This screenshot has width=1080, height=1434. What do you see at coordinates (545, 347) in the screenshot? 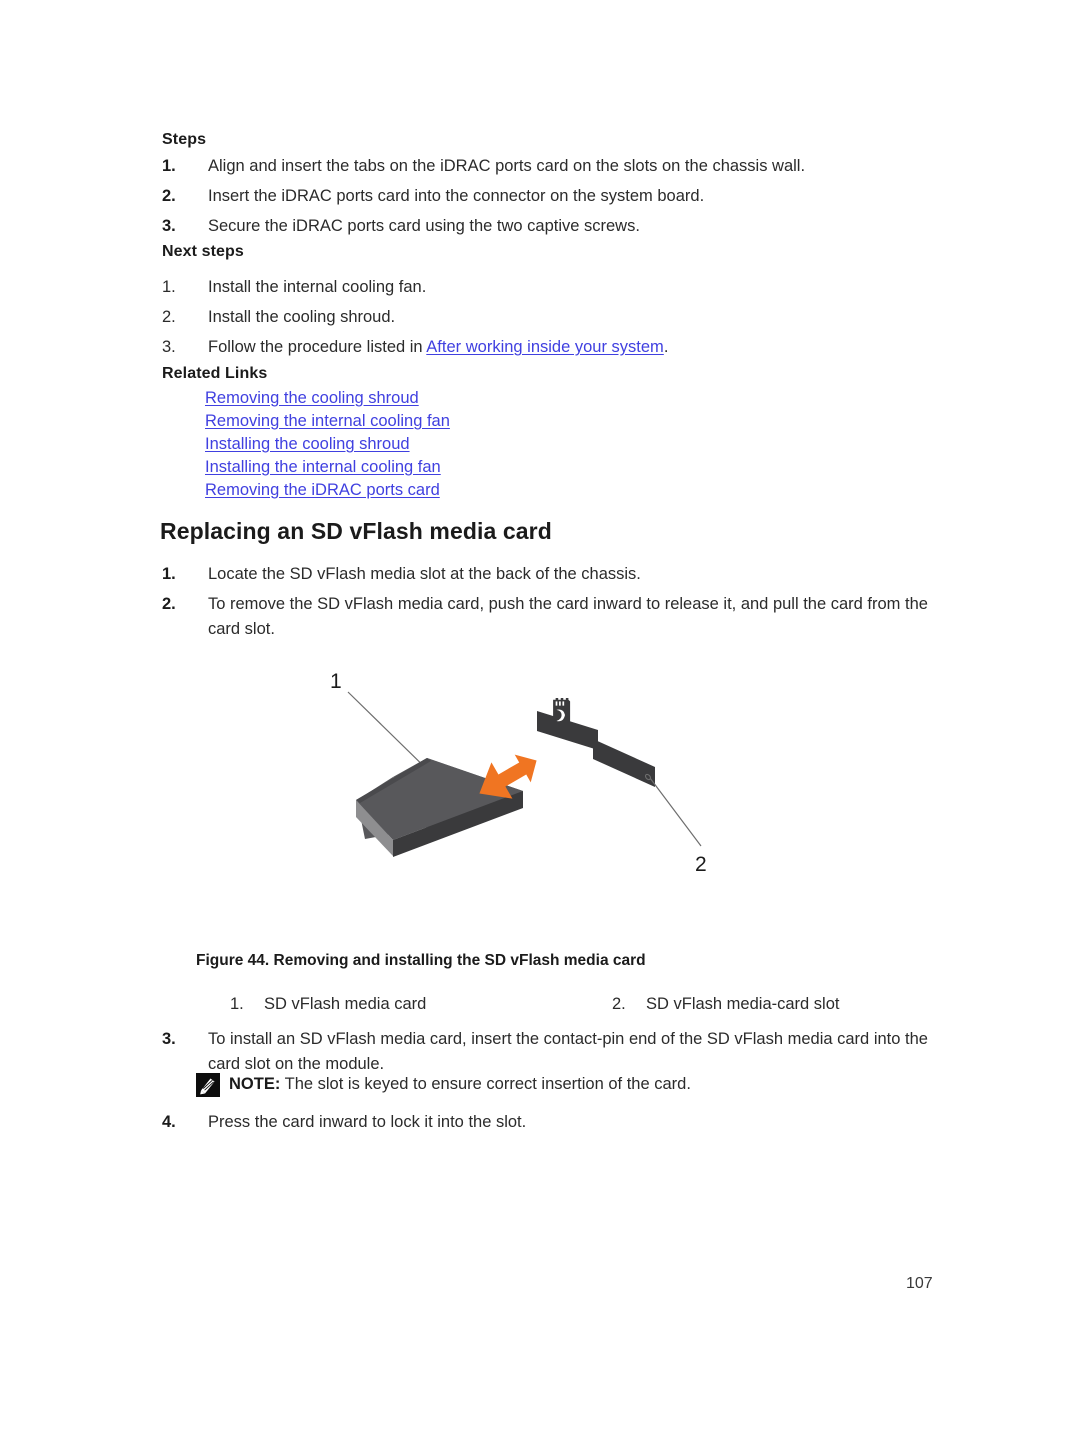
I see `link-after-working-inside-your-system: After working inside your system` at bounding box center [545, 347].